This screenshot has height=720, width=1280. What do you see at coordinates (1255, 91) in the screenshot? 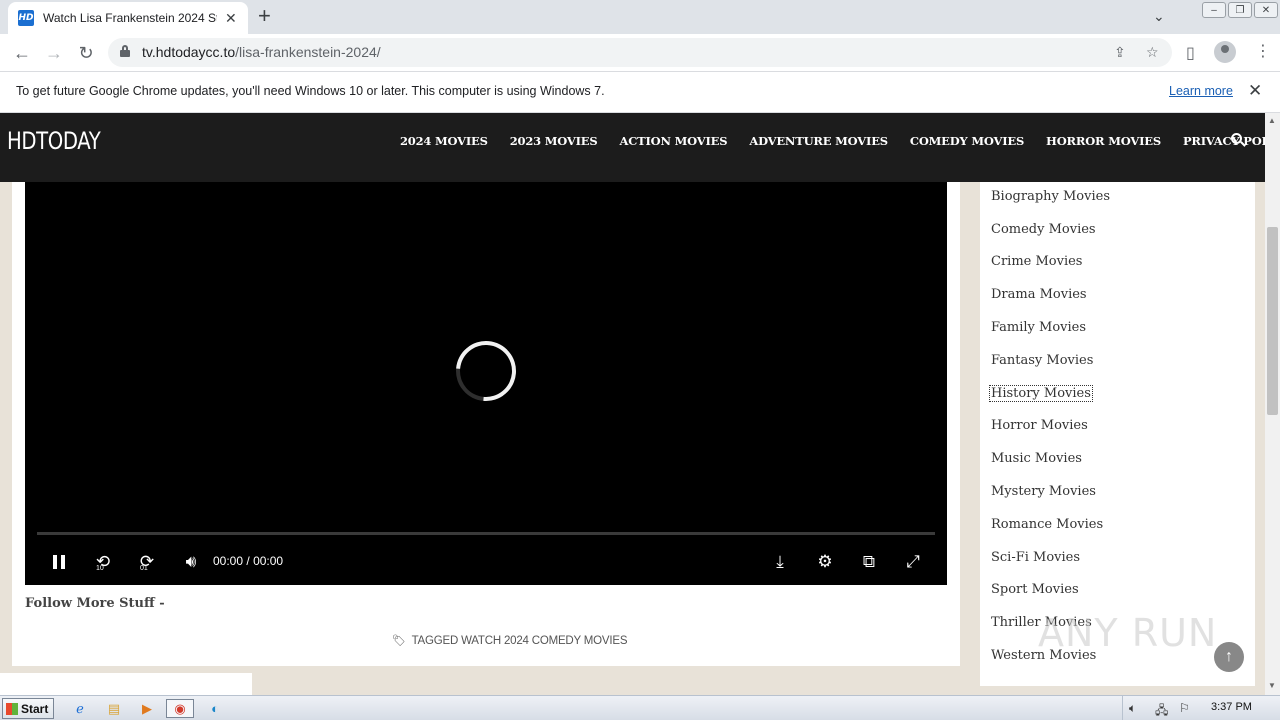
I see `close-icon: ✕` at bounding box center [1255, 91].